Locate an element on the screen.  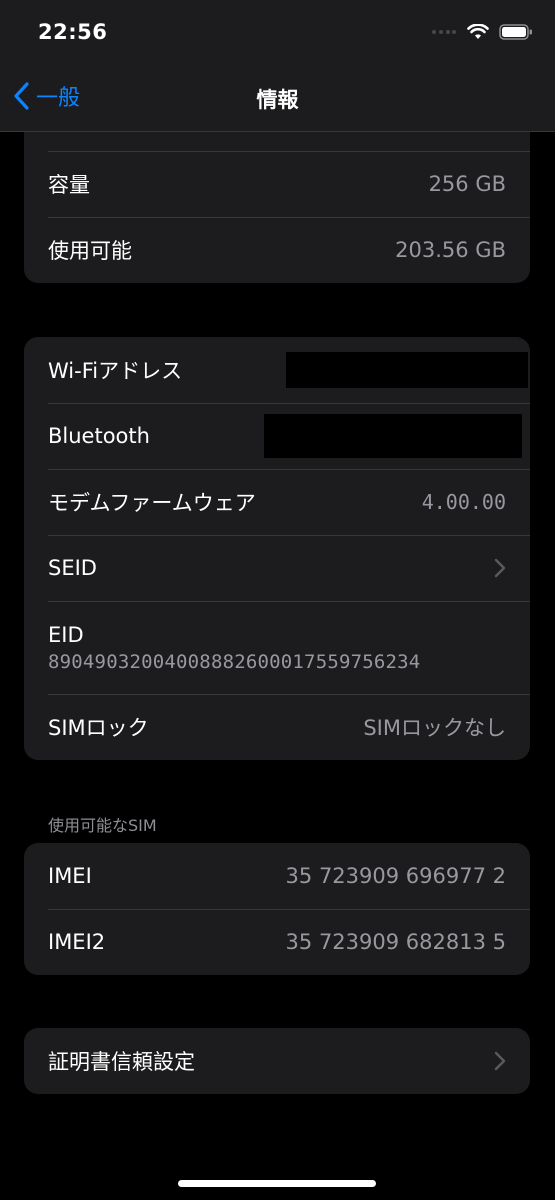
imei2-row: IMEI2 35 723909 682813 5 is located at coordinates (277, 942).